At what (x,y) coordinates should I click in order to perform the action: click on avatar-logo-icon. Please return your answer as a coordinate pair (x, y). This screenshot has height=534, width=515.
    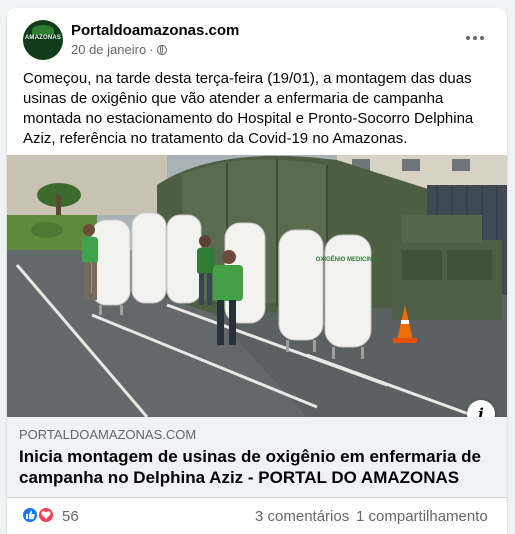
    Looking at the image, I should click on (43, 30).